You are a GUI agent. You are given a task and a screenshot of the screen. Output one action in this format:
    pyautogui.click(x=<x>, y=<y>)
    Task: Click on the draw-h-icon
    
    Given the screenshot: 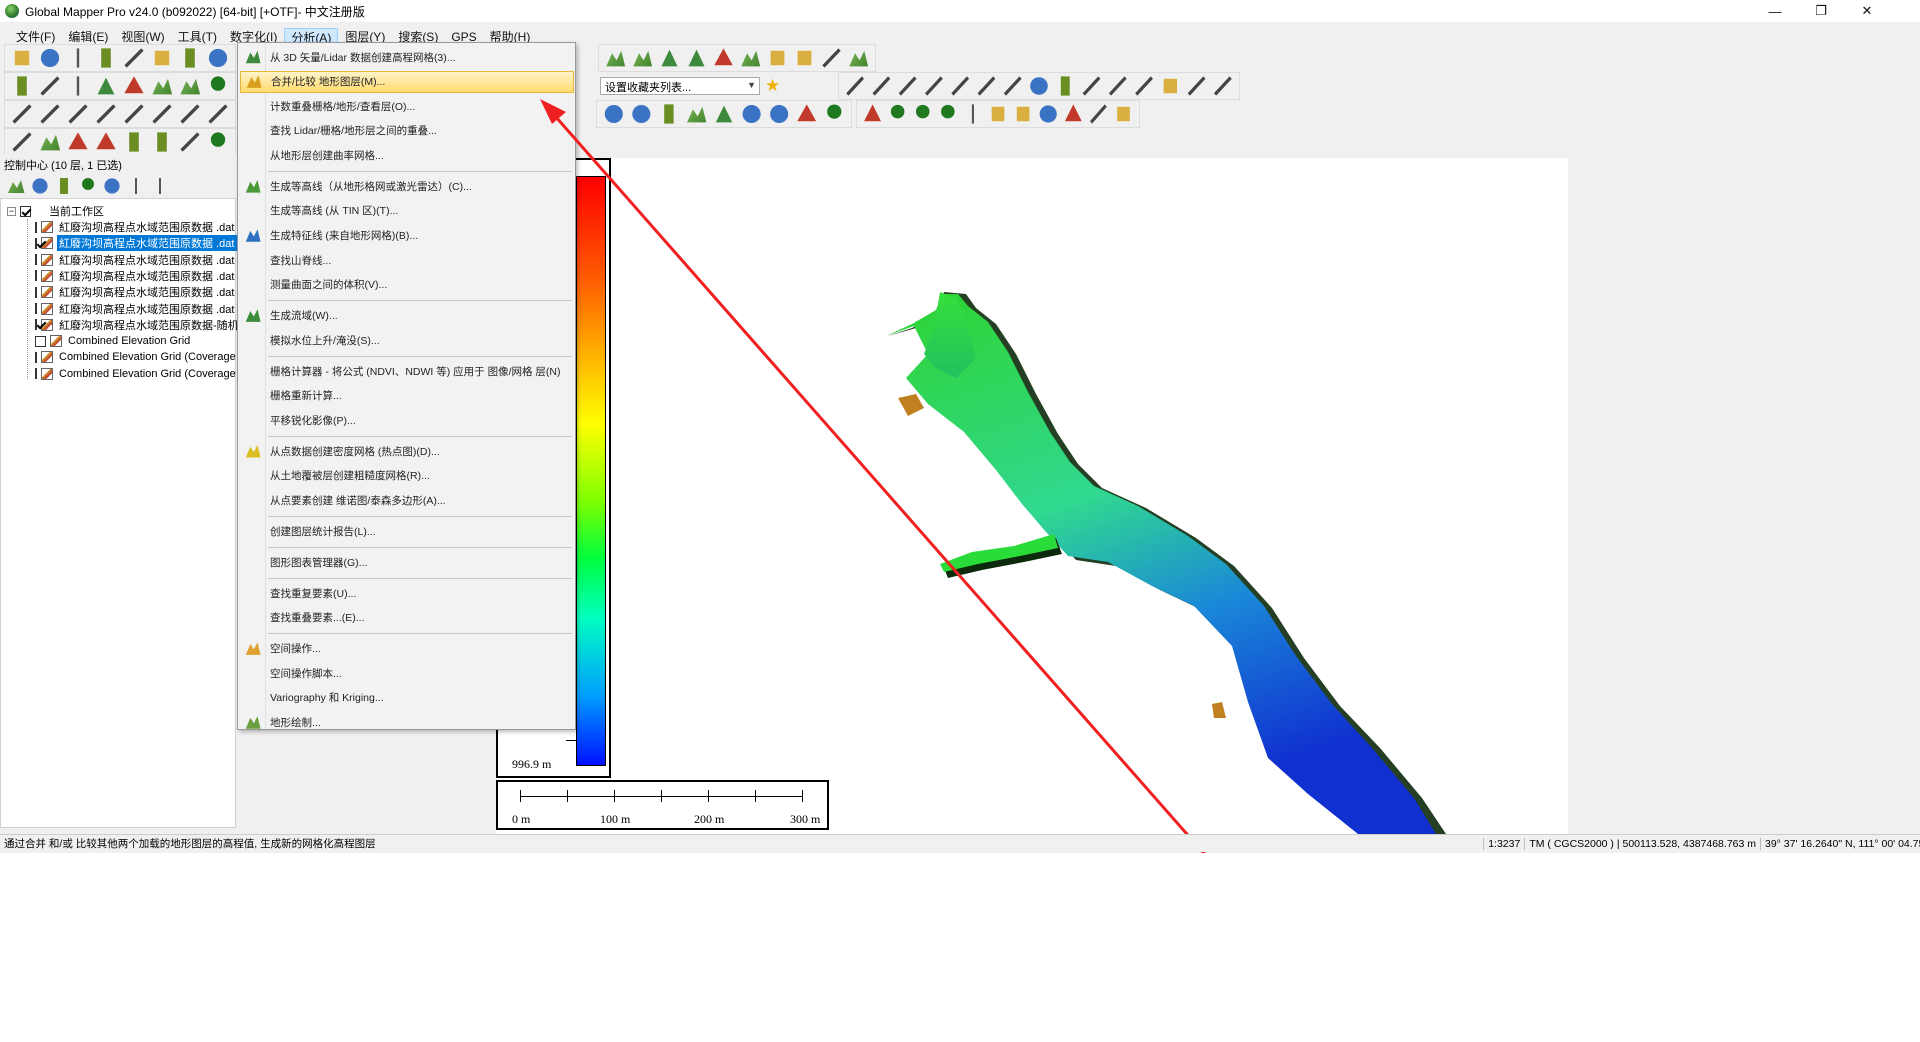 What is the action you would take?
    pyautogui.click(x=1091, y=86)
    